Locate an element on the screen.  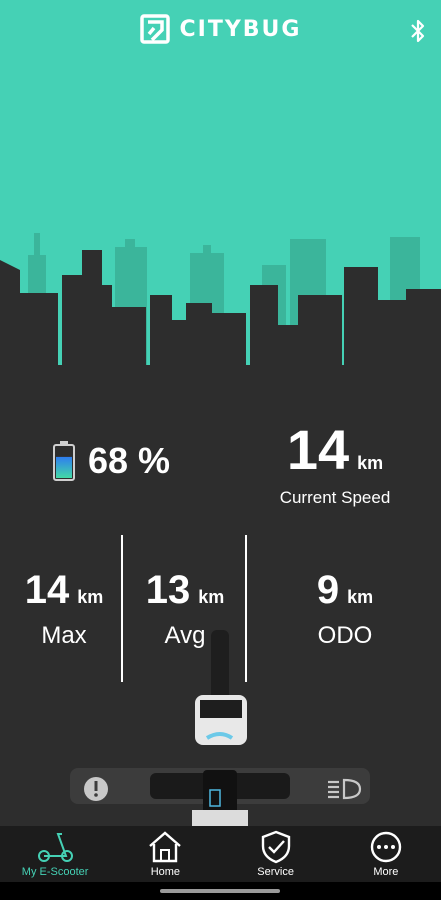
bottom-nav: My E-Scooter Home Service More is located at coordinates (220, 854).